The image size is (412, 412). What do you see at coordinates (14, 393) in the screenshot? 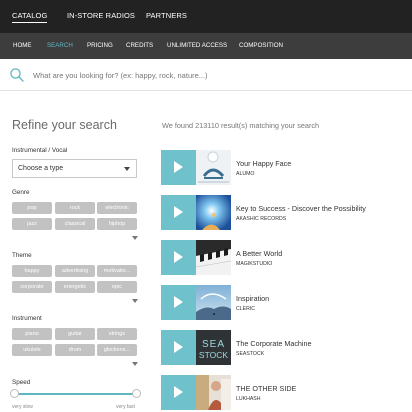
I see `speed-slider-min-handle` at bounding box center [14, 393].